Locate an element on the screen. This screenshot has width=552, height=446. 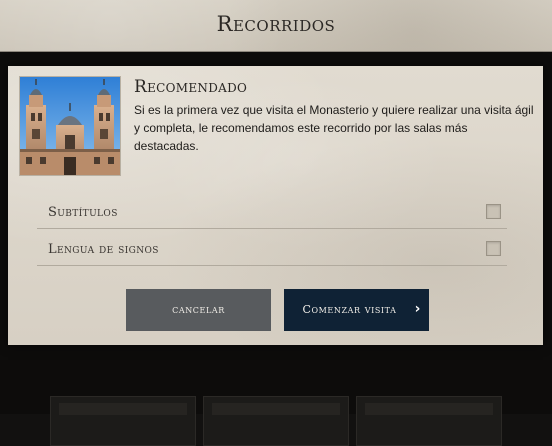
cancel-button-label: cancelar is located at coordinates (198, 309).